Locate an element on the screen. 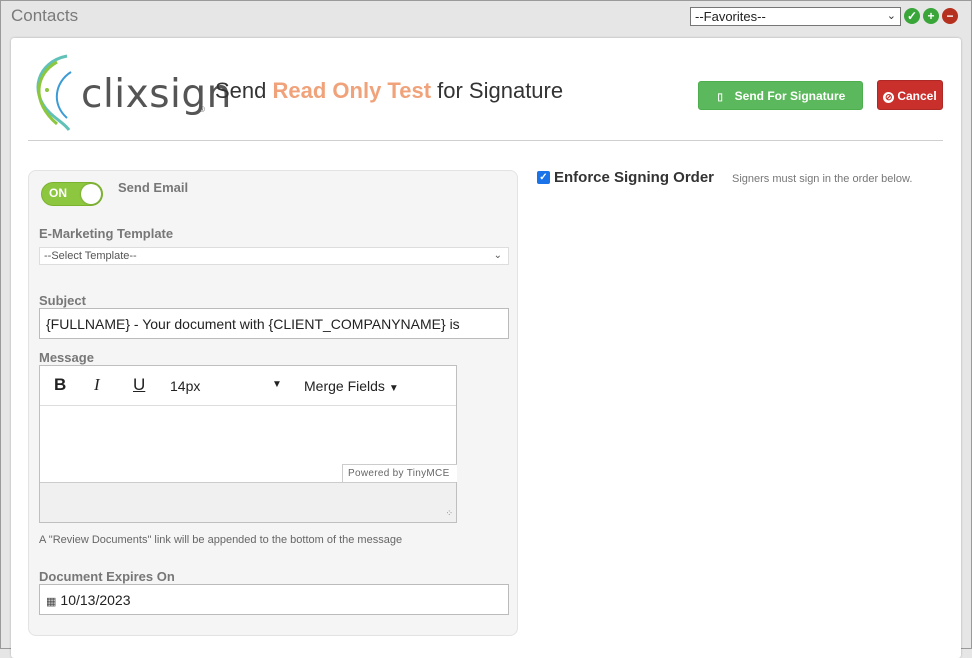 The width and height of the screenshot is (972, 658). send-email-toggle: ON is located at coordinates (72, 194).